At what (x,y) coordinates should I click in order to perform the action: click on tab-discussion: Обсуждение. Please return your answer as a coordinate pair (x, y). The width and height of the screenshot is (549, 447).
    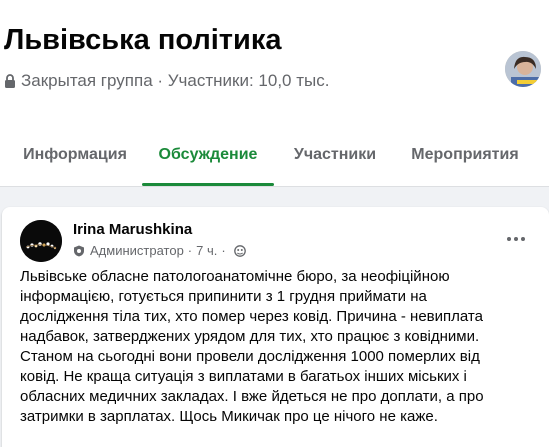
    Looking at the image, I should click on (208, 155).